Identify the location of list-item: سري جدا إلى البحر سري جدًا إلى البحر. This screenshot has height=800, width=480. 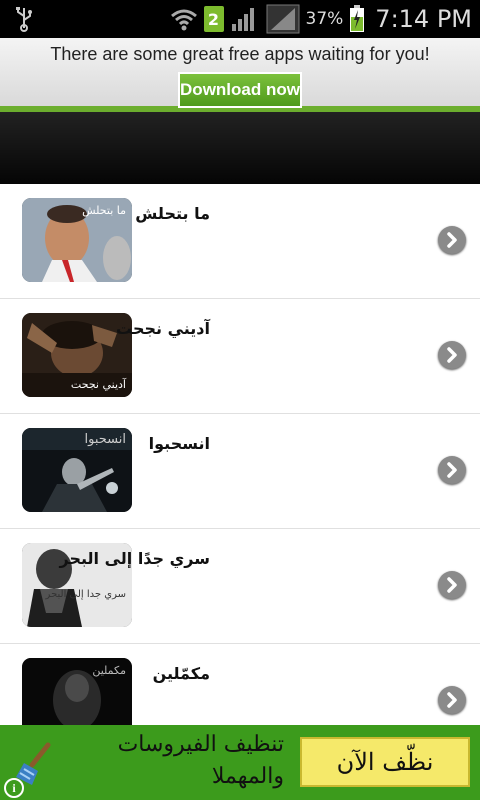
(240, 586).